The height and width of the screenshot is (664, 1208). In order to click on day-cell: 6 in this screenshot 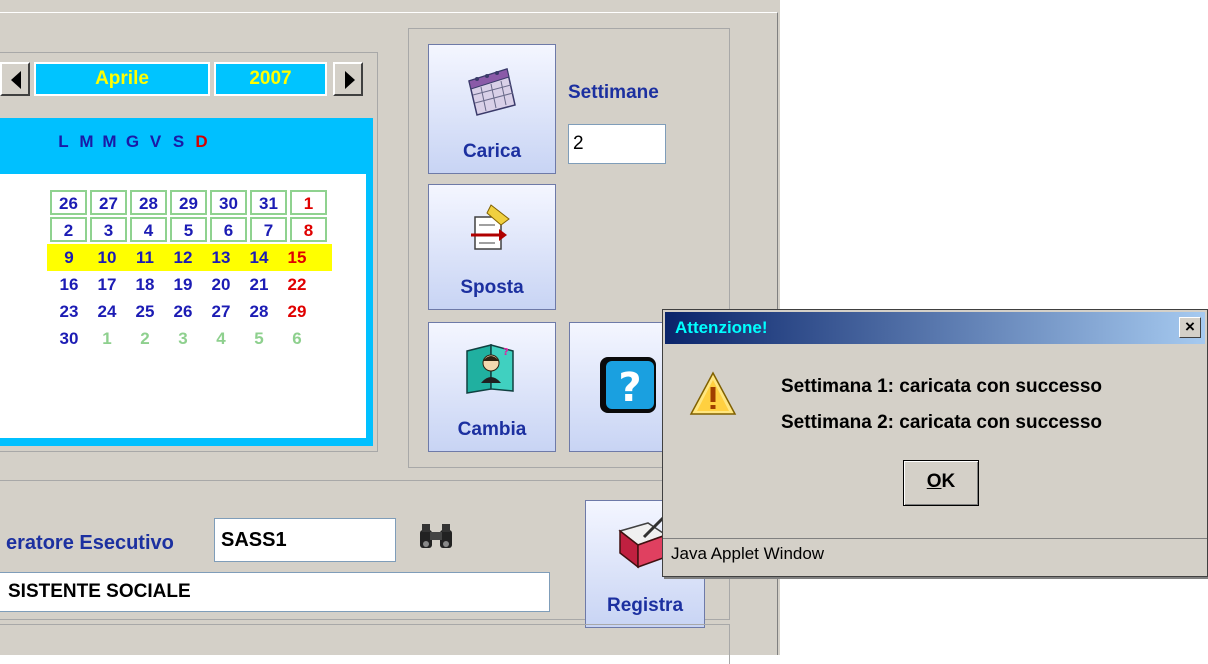, I will do `click(228, 229)`.